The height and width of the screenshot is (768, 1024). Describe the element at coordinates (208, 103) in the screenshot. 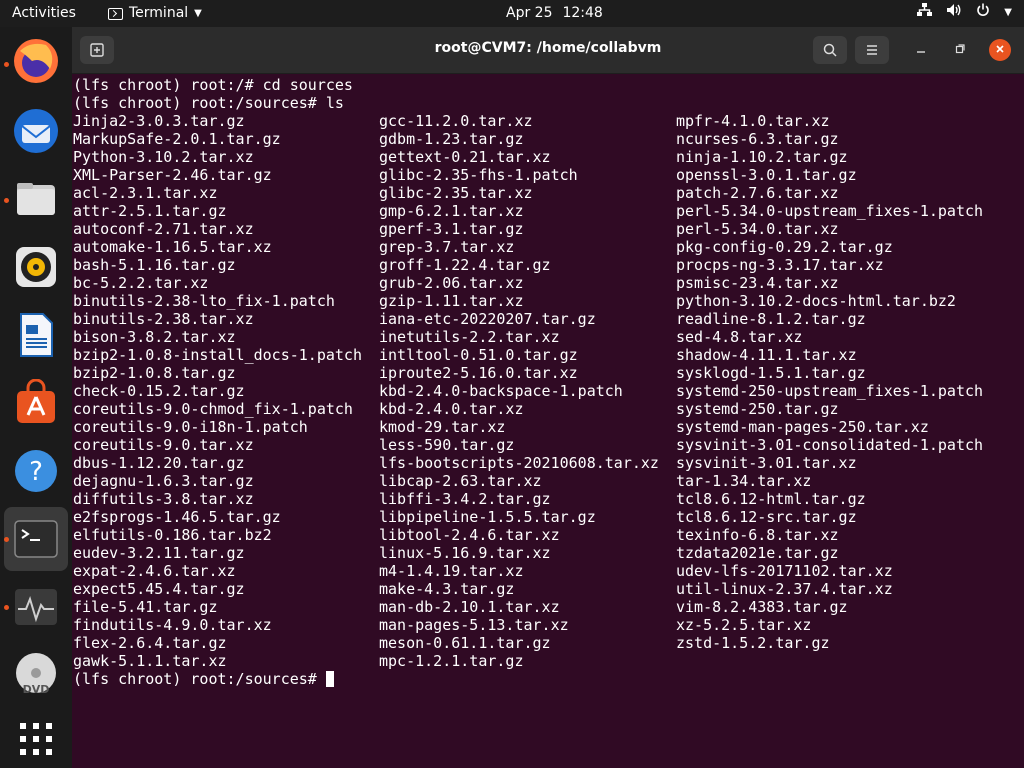

I see `command-line: (lfs chroot) root:/sources# ls` at that location.